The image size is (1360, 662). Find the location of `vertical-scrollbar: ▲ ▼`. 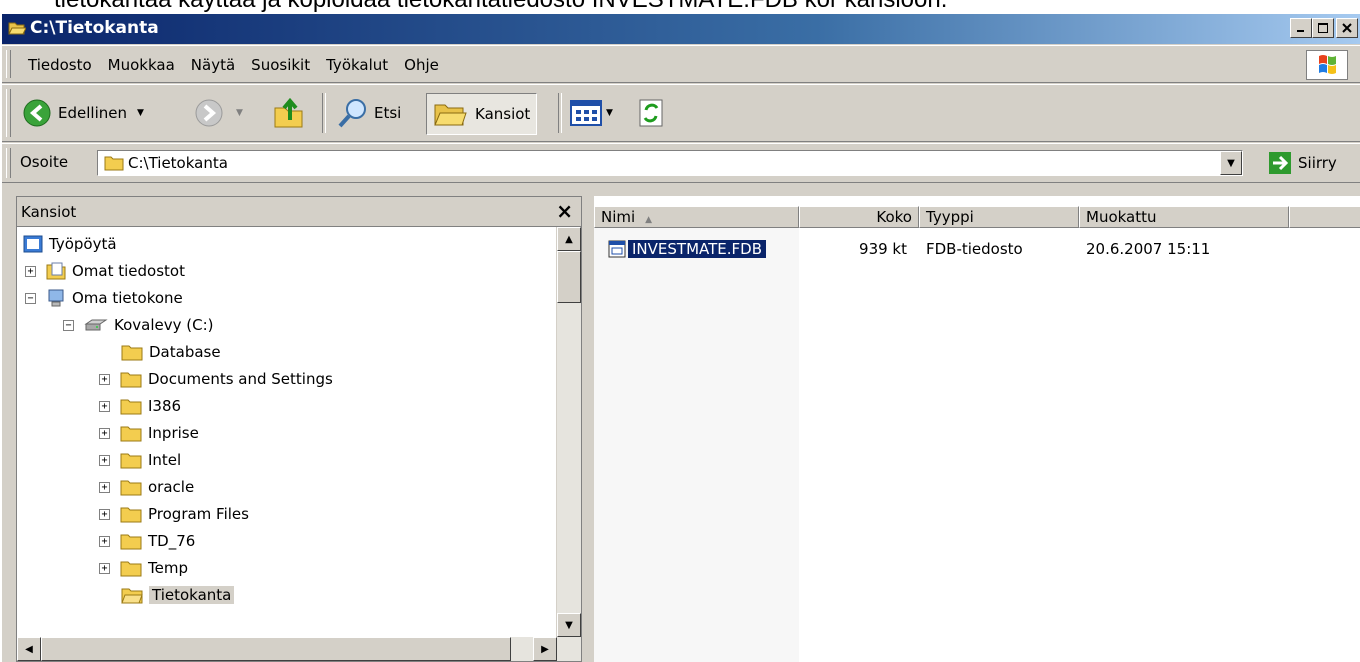

vertical-scrollbar: ▲ ▼ is located at coordinates (568, 432).